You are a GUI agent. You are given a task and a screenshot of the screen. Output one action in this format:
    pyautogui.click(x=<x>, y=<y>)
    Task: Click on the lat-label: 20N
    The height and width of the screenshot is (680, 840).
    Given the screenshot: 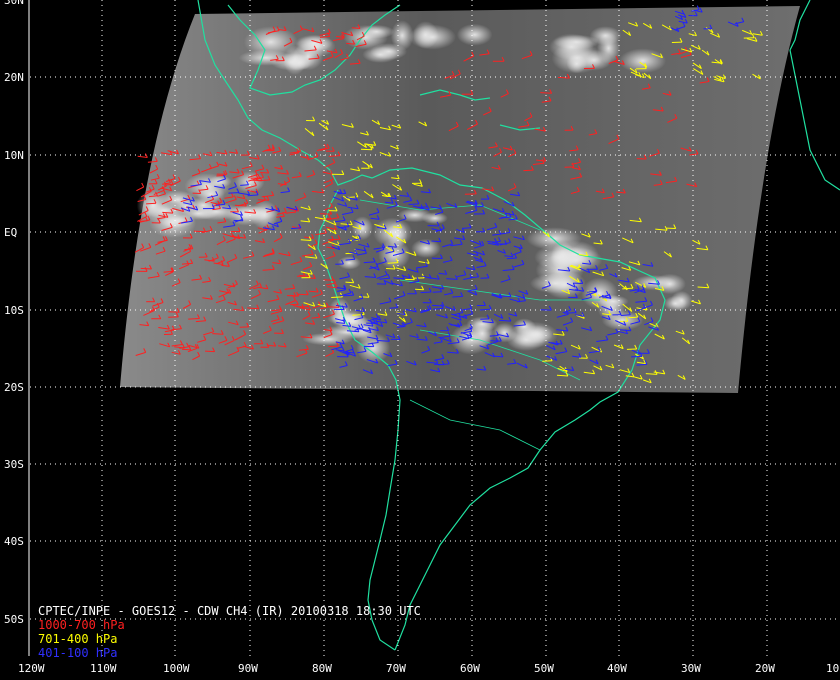 What is the action you would take?
    pyautogui.click(x=14, y=77)
    